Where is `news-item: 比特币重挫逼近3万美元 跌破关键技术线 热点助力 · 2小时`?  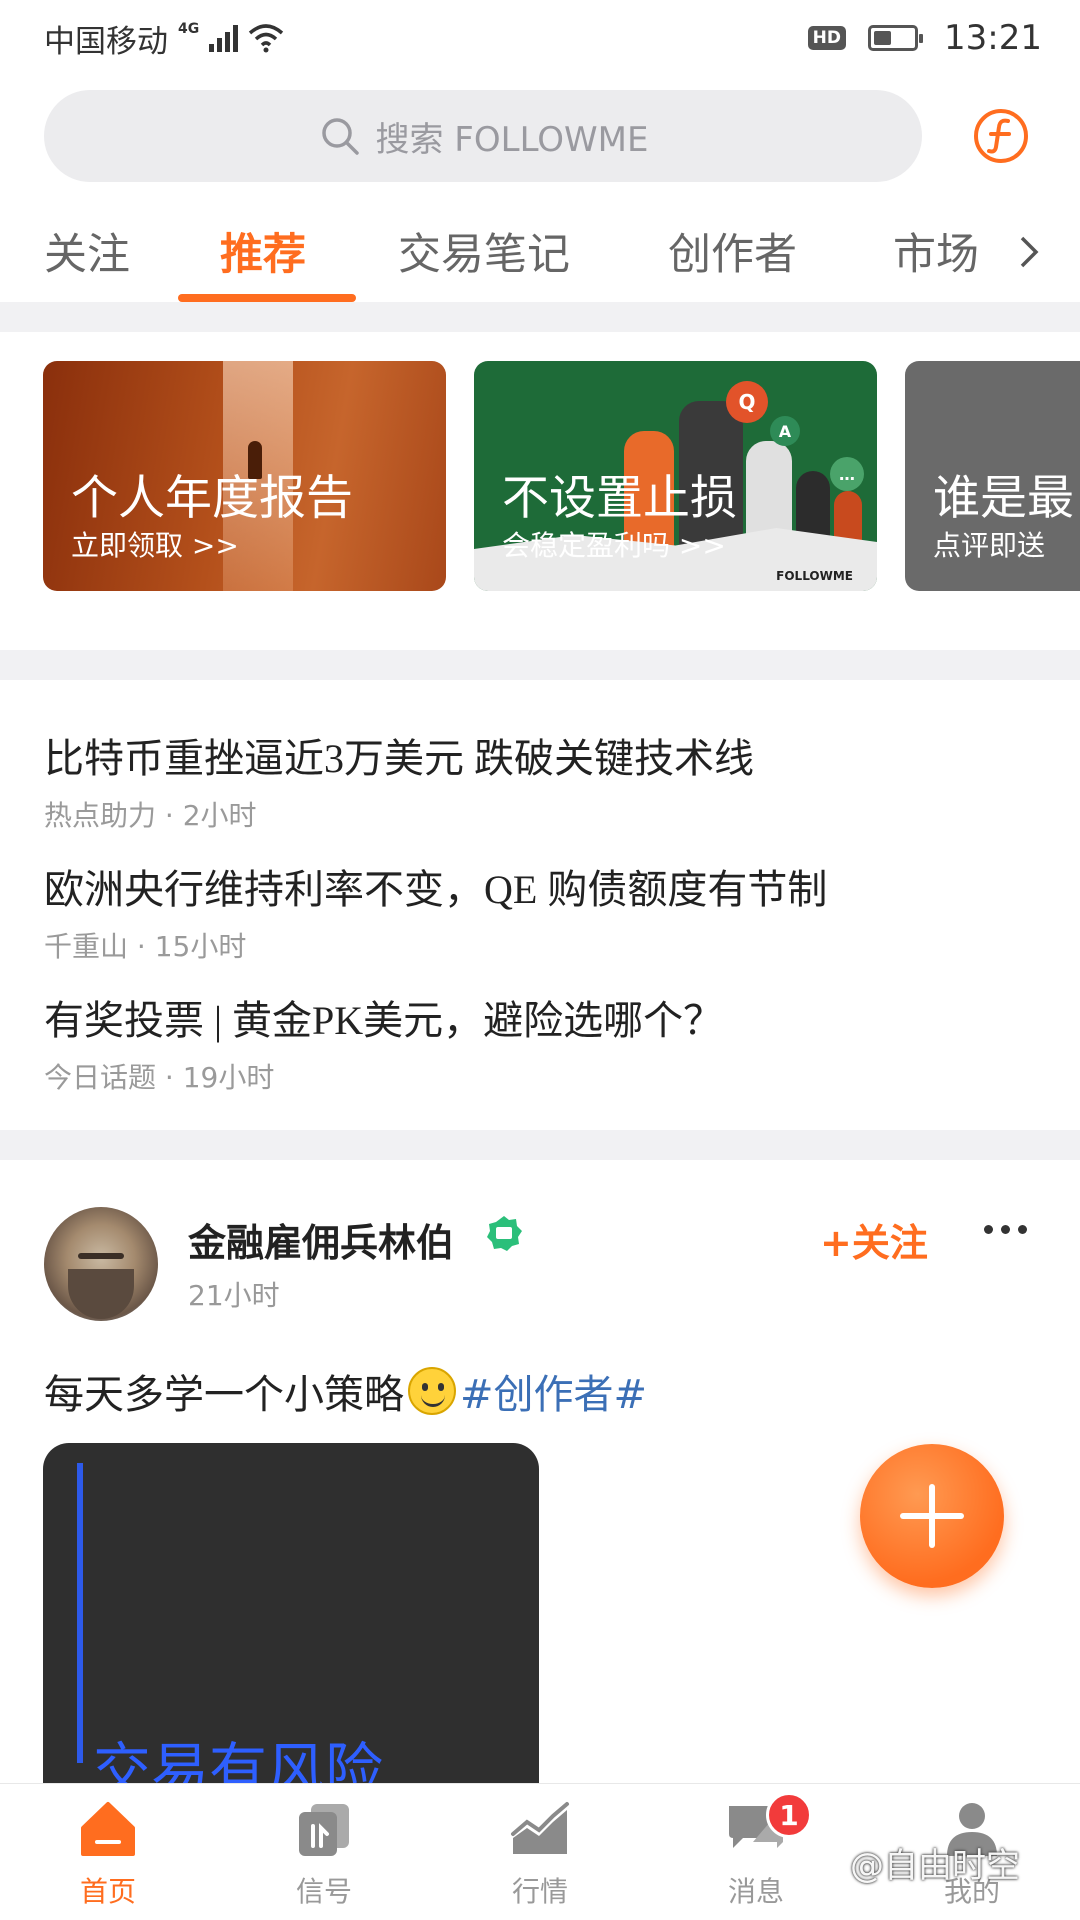
news-item: 比特币重挫逼近3万美元 跌破关键技术线 热点助力 · 2小时 is located at coordinates (539, 780).